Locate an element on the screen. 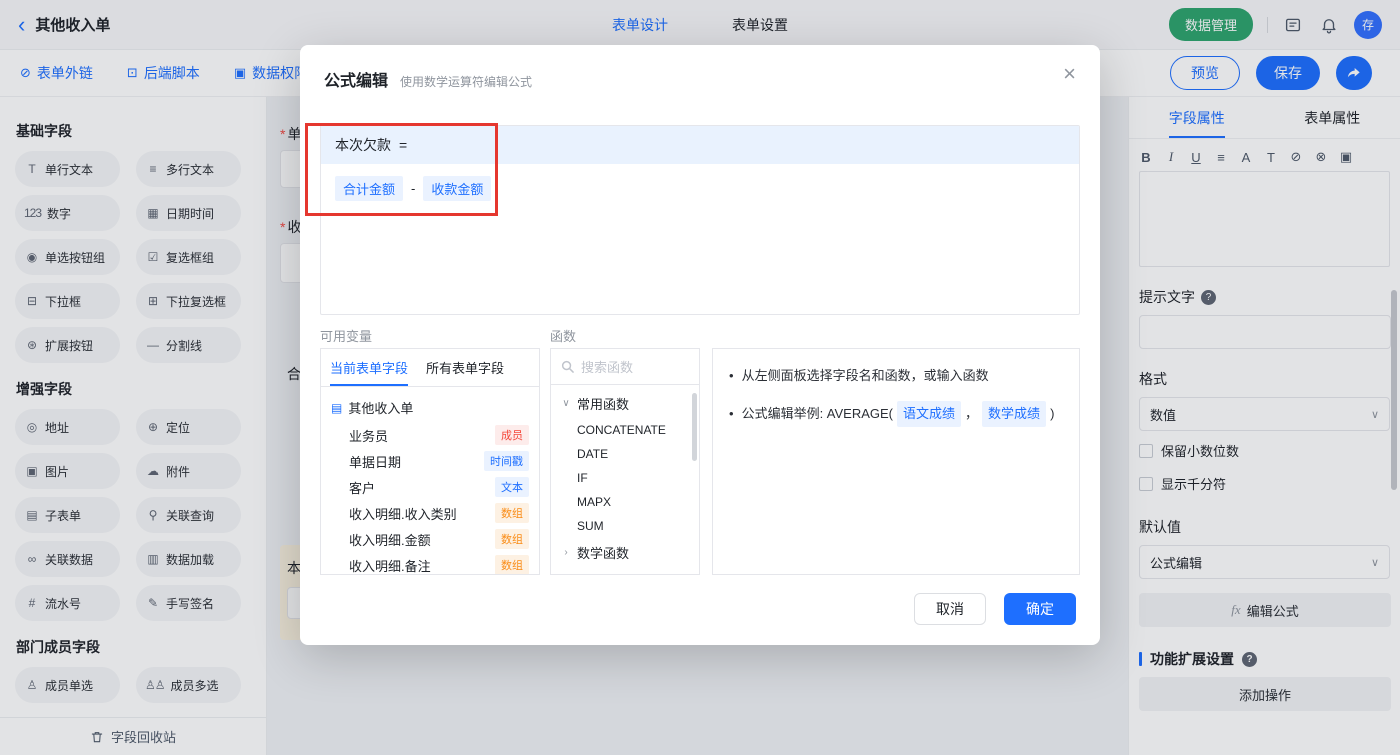  equals-sign: = is located at coordinates (403, 145).